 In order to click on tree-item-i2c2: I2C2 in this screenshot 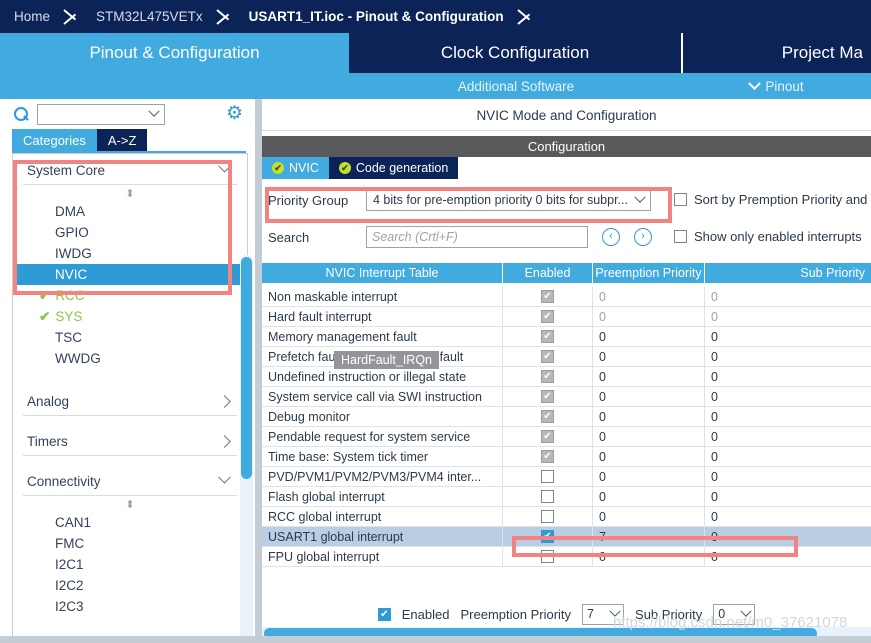, I will do `click(130, 585)`.